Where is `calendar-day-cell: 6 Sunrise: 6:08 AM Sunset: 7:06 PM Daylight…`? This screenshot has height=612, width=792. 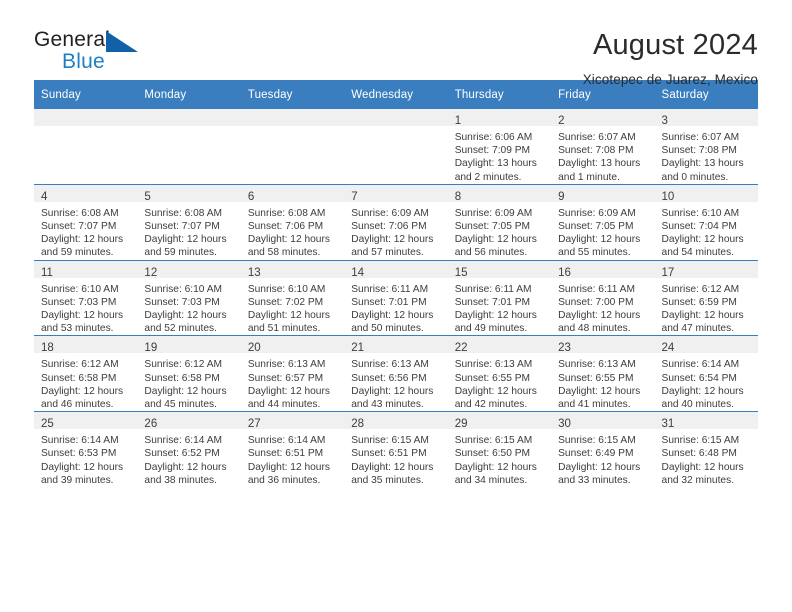 calendar-day-cell: 6 Sunrise: 6:08 AM Sunset: 7:06 PM Daylight… is located at coordinates (292, 222).